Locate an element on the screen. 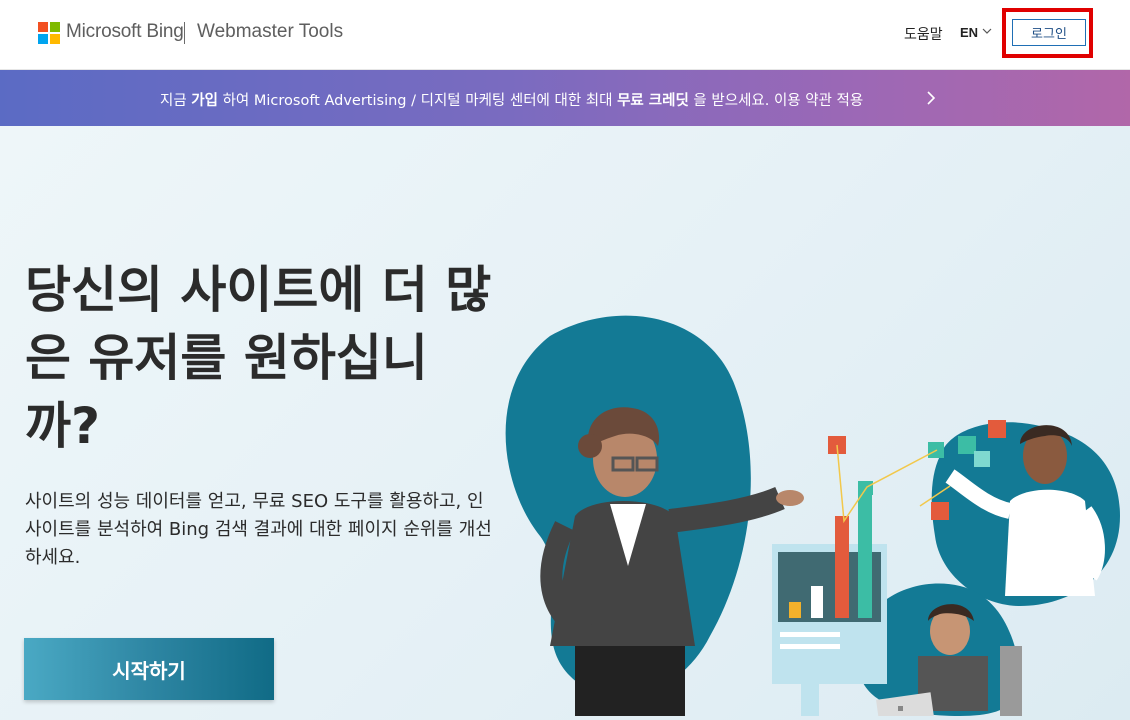 Image resolution: width=1130 pixels, height=720 pixels. chevron-right-icon is located at coordinates (931, 98).